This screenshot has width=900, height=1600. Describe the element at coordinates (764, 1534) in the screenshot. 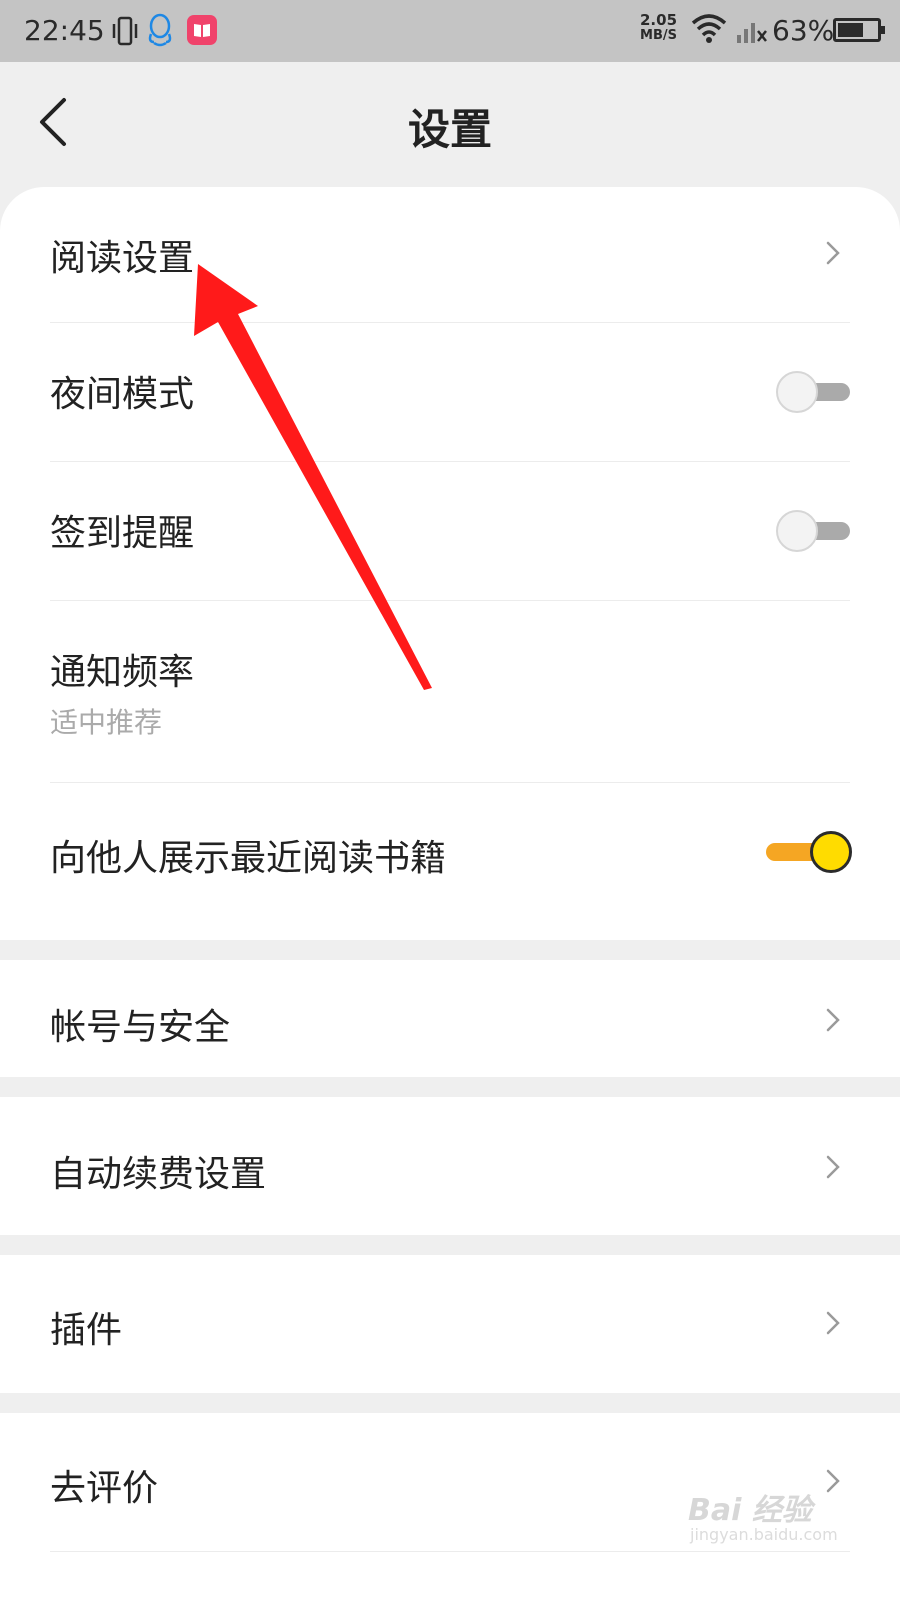

I see `watermark-url: jingyan.baidu.com` at that location.